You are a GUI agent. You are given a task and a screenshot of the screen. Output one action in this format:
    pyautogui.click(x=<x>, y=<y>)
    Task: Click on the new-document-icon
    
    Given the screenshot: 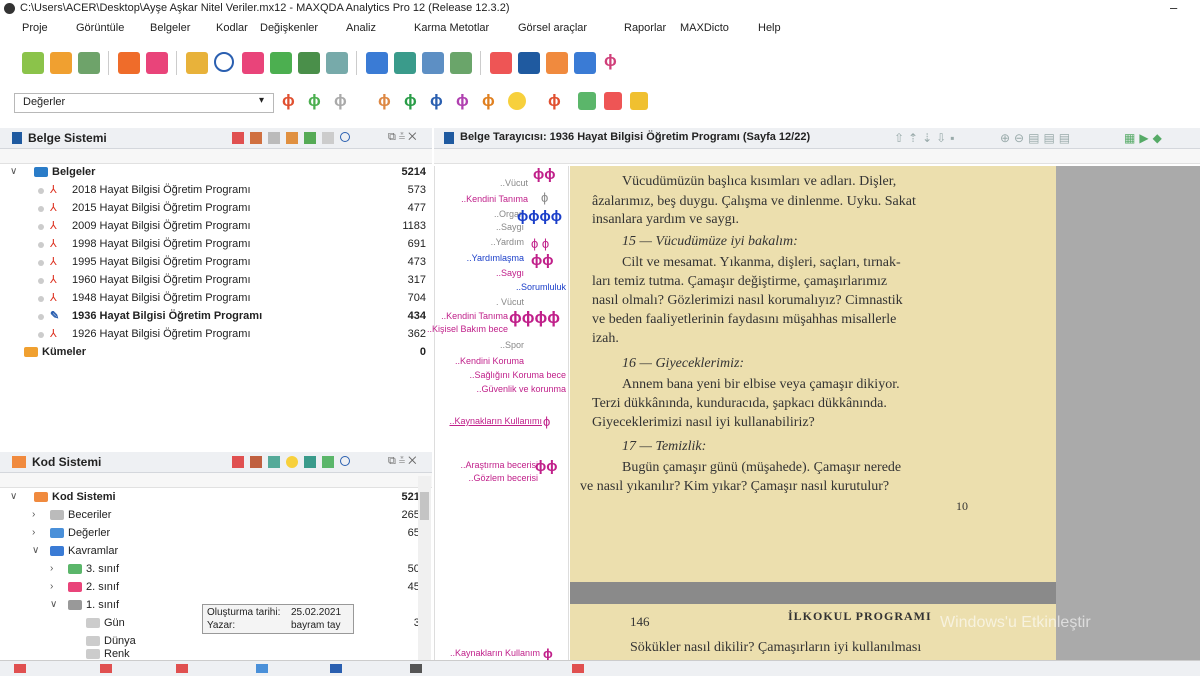 What is the action you would take?
    pyautogui.click(x=238, y=138)
    